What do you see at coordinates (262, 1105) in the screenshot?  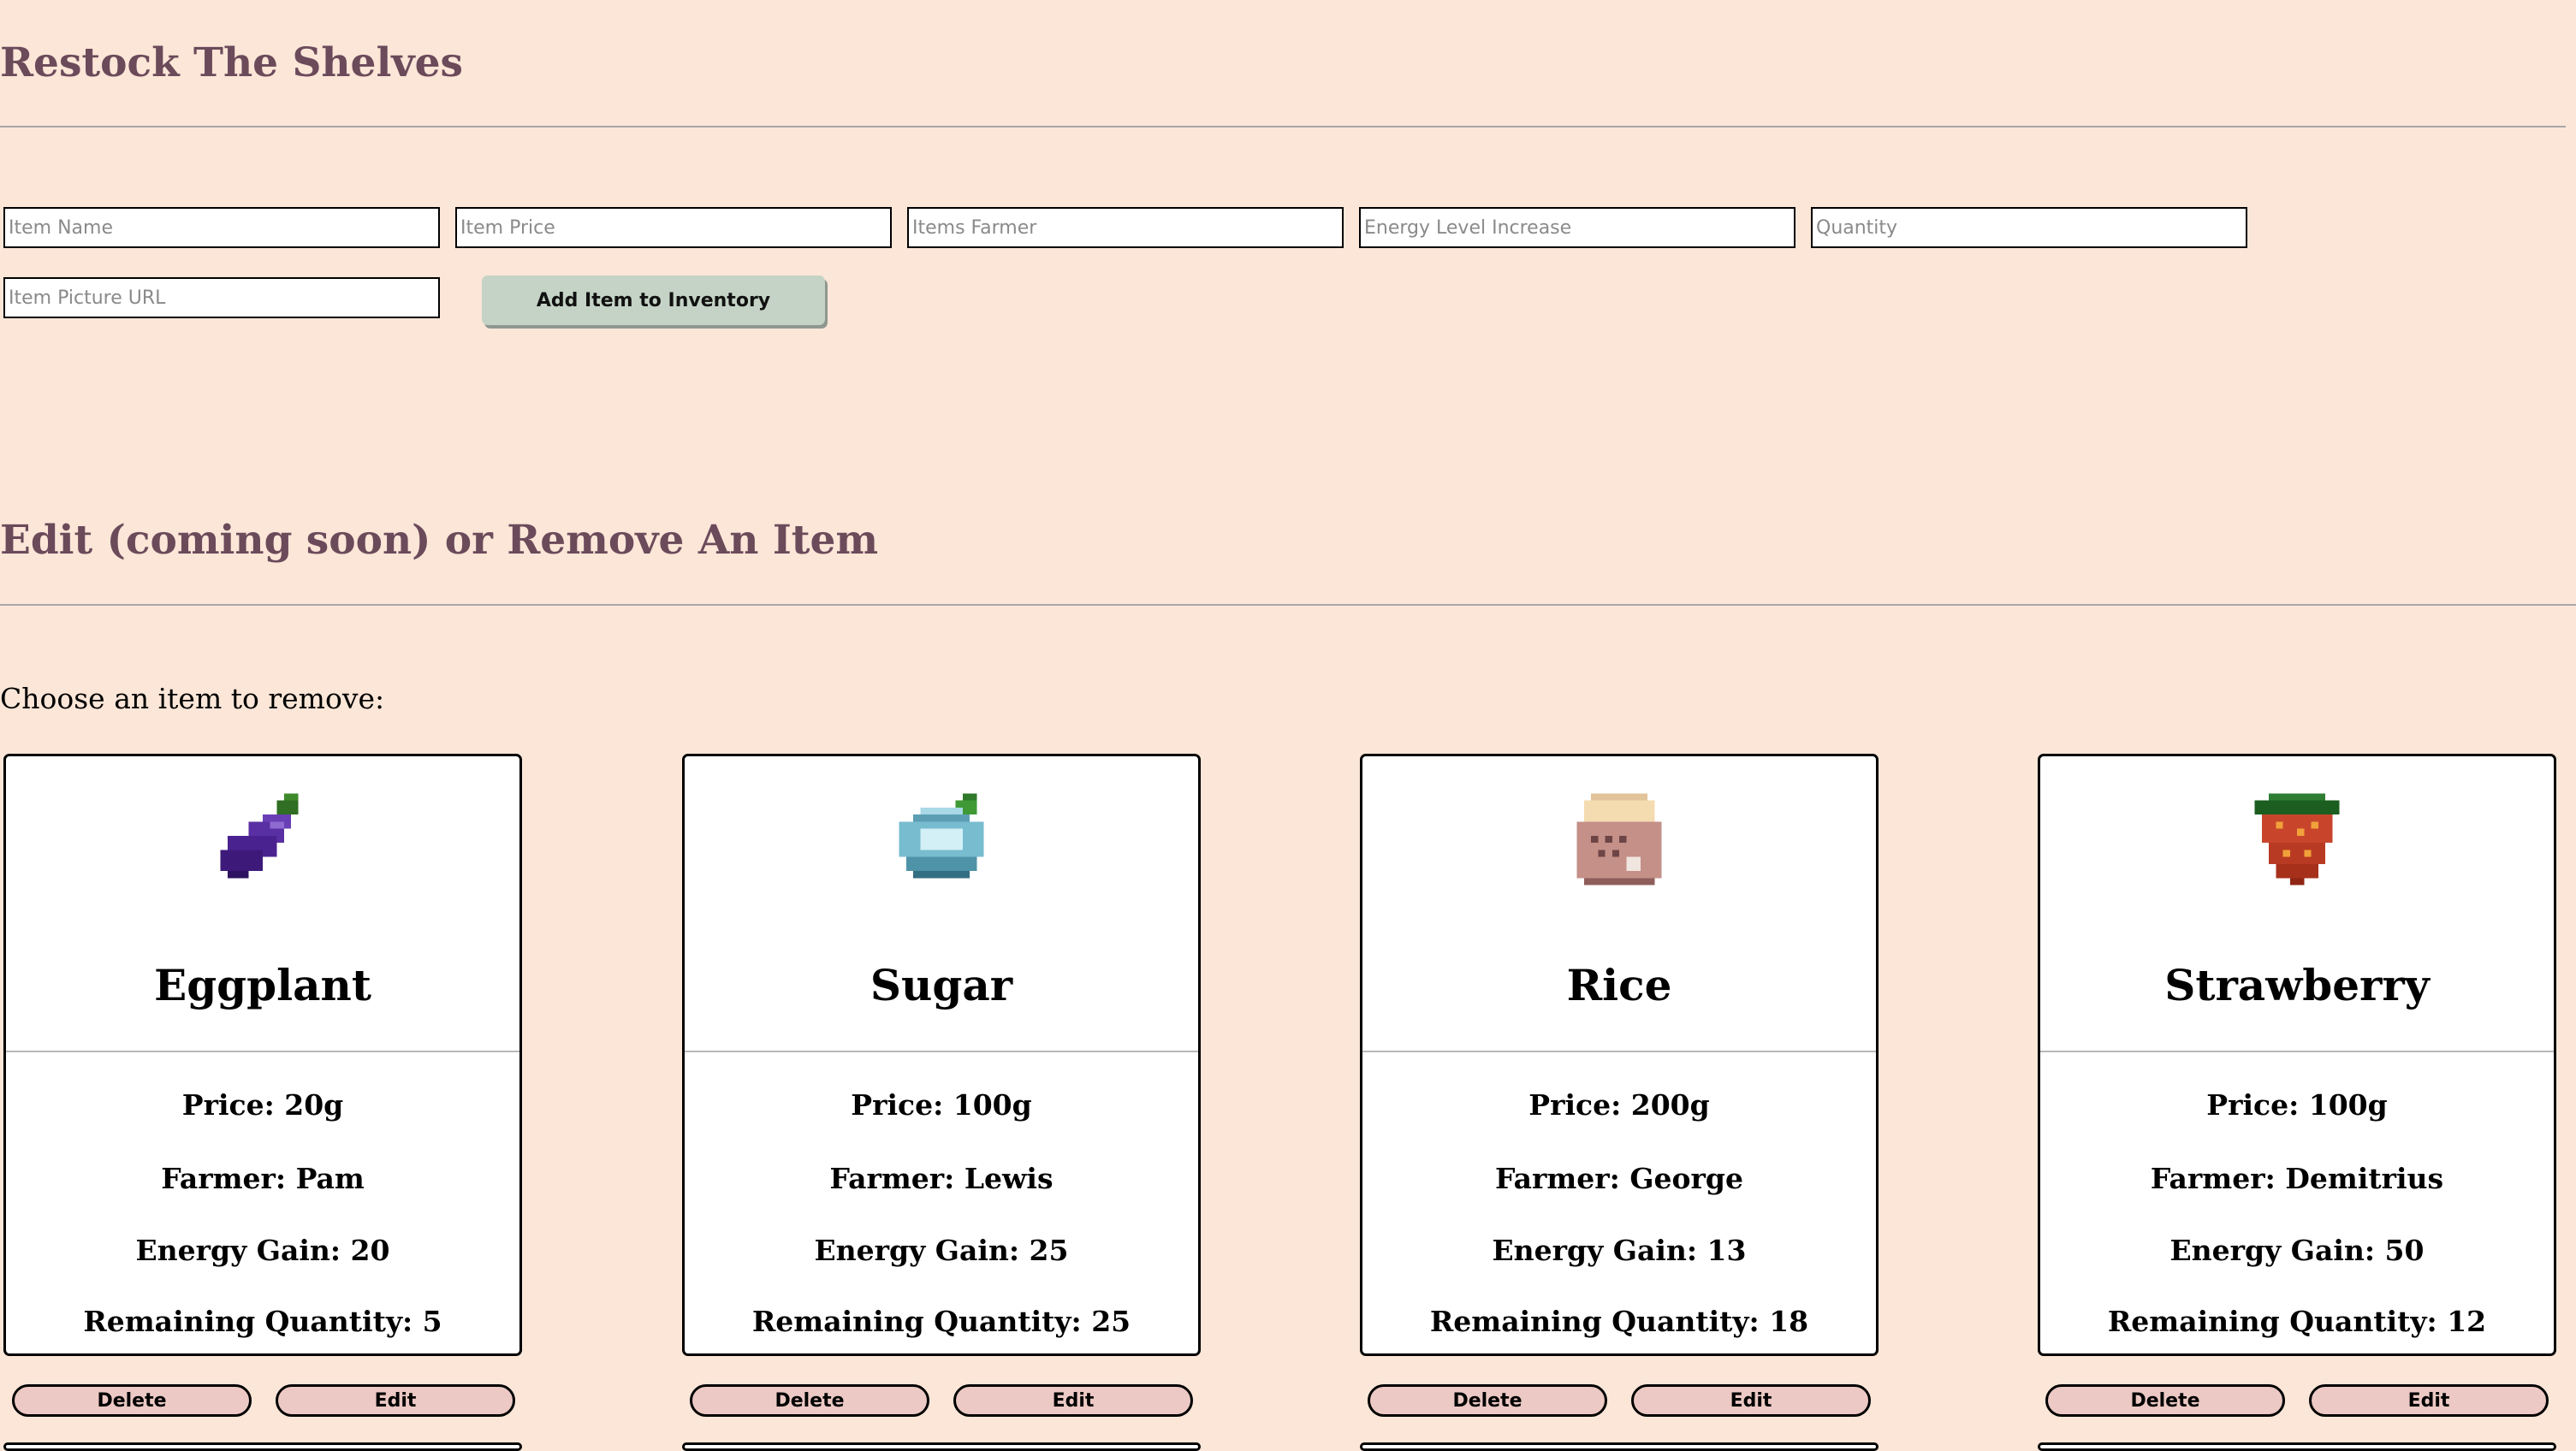 I see `item-price: Price: 20g` at bounding box center [262, 1105].